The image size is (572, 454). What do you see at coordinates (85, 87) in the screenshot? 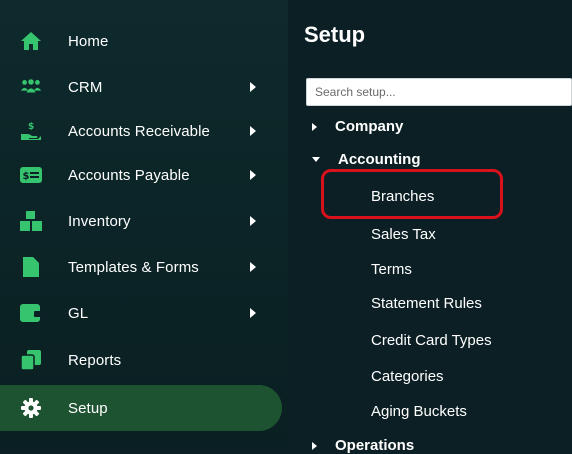
I see `sidebar-item-label: CRM` at bounding box center [85, 87].